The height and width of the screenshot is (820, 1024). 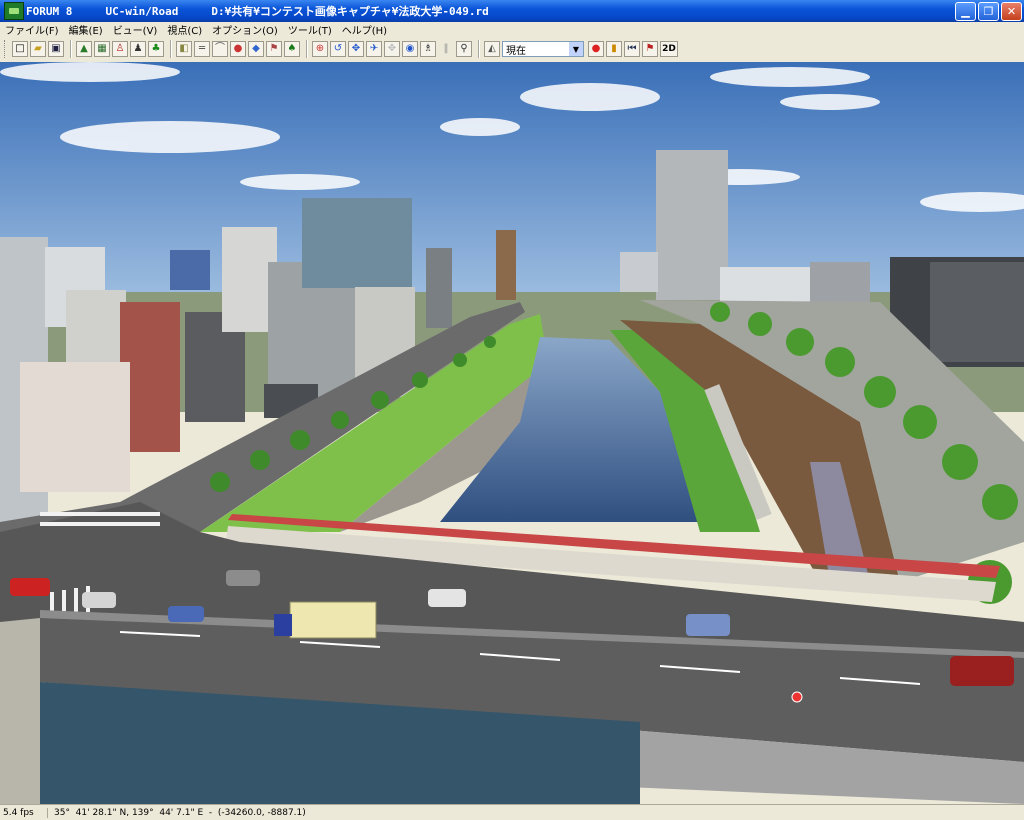 I want to click on forest-icon: ♠, so click(x=292, y=49).